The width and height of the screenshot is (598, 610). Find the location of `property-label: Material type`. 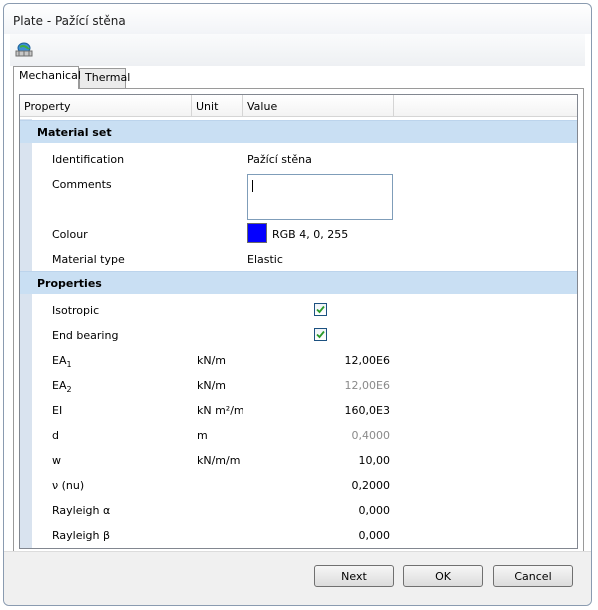

property-label: Material type is located at coordinates (88, 259).